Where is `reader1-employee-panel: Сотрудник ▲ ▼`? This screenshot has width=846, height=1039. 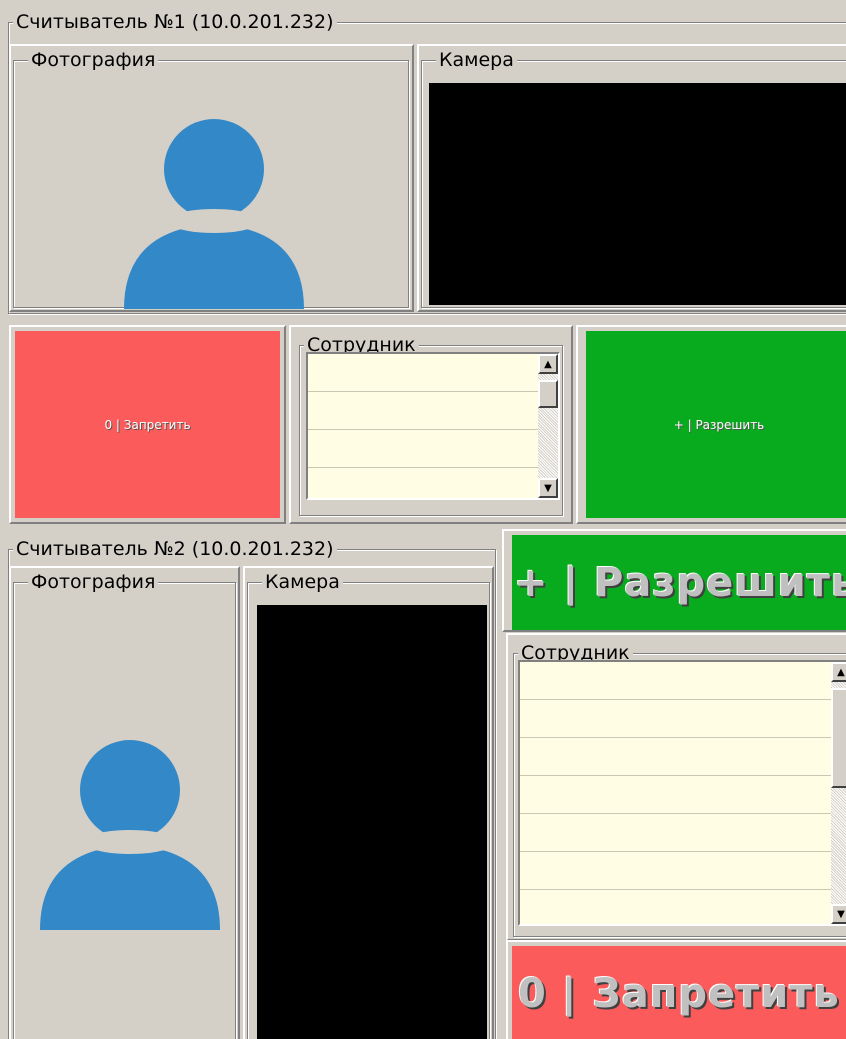 reader1-employee-panel: Сотрудник ▲ ▼ is located at coordinates (431, 424).